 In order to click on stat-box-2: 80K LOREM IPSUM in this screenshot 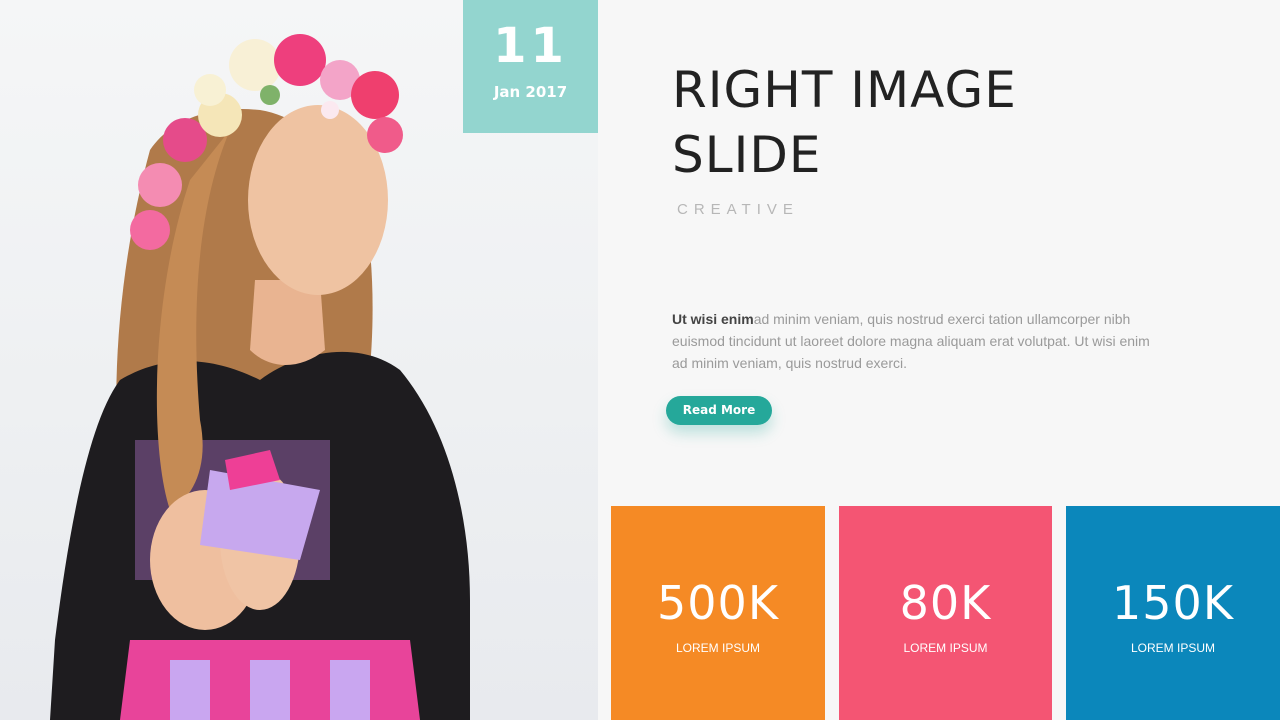, I will do `click(945, 613)`.